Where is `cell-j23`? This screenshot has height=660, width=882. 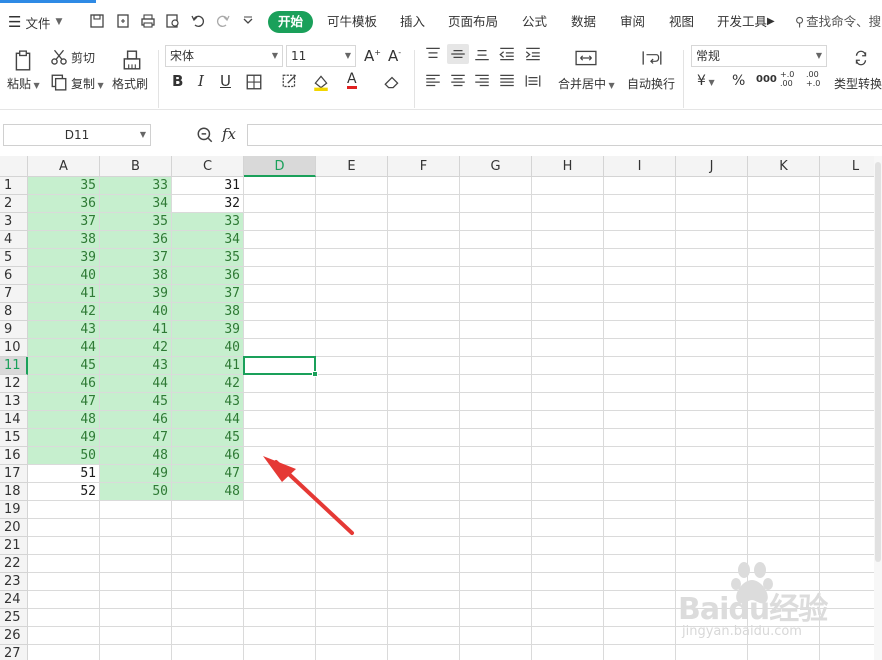 cell-j23 is located at coordinates (712, 582).